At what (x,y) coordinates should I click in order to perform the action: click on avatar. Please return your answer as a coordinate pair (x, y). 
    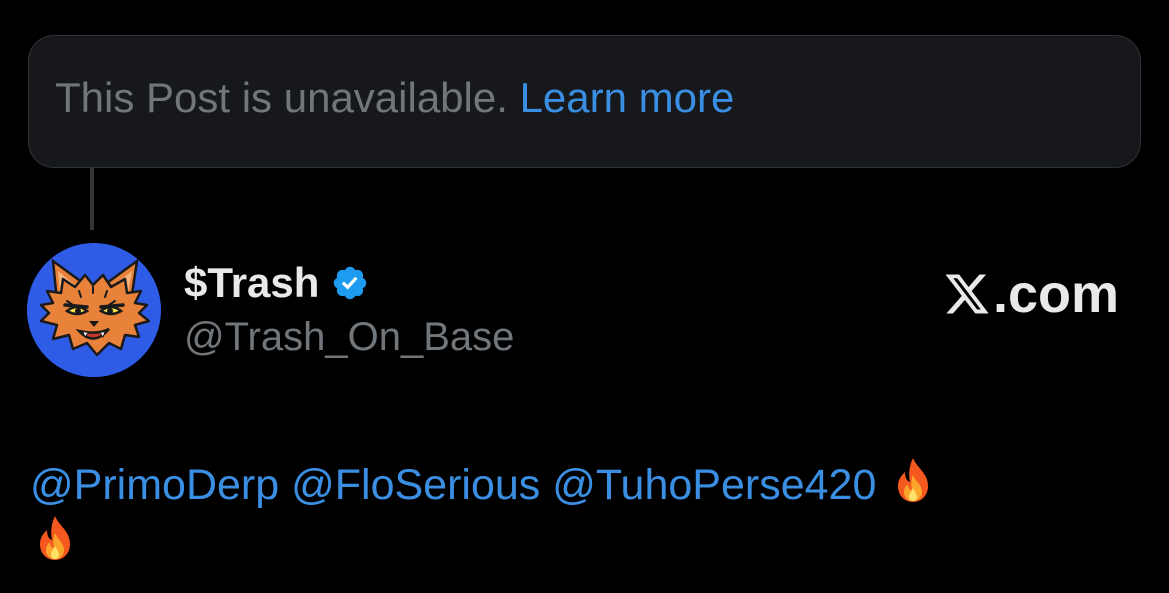
    Looking at the image, I should click on (94, 310).